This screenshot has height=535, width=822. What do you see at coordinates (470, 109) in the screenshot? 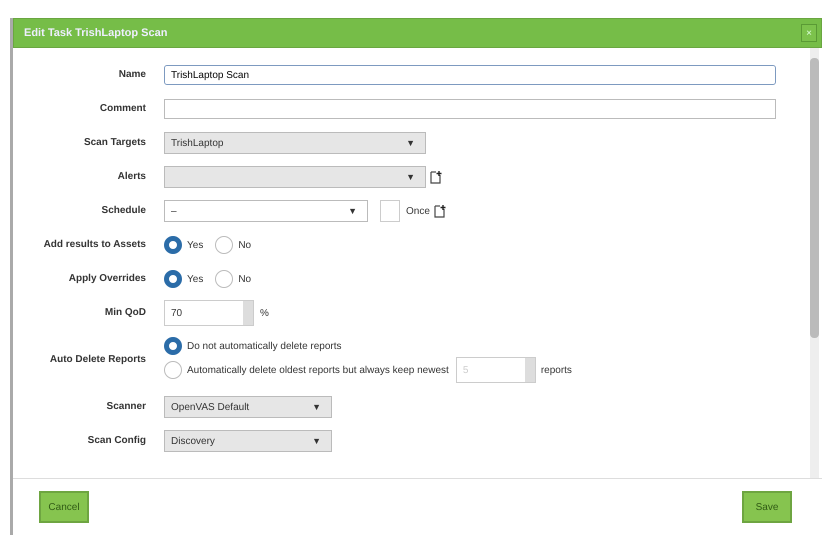
I see `text-field` at bounding box center [470, 109].